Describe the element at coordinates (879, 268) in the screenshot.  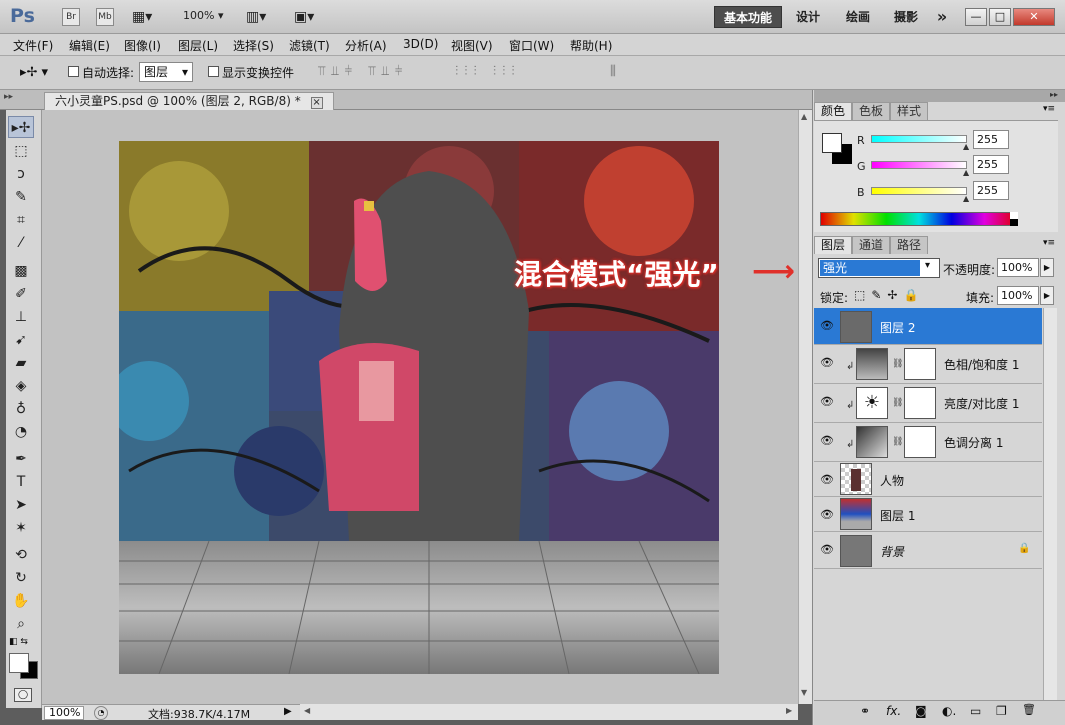
I see `blend-mode-dropdown: 强光 ▾` at that location.